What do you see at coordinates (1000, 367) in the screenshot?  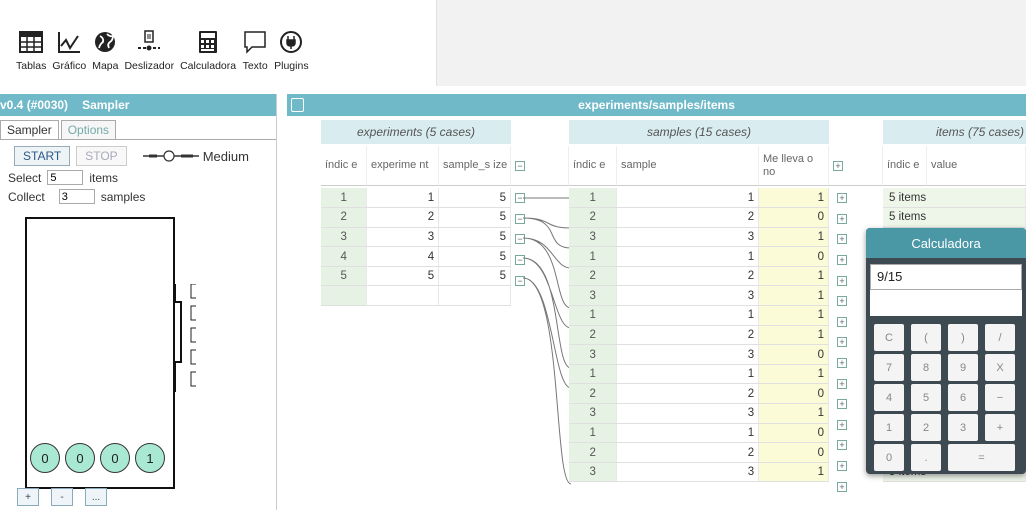 I see `calc-key: X` at bounding box center [1000, 367].